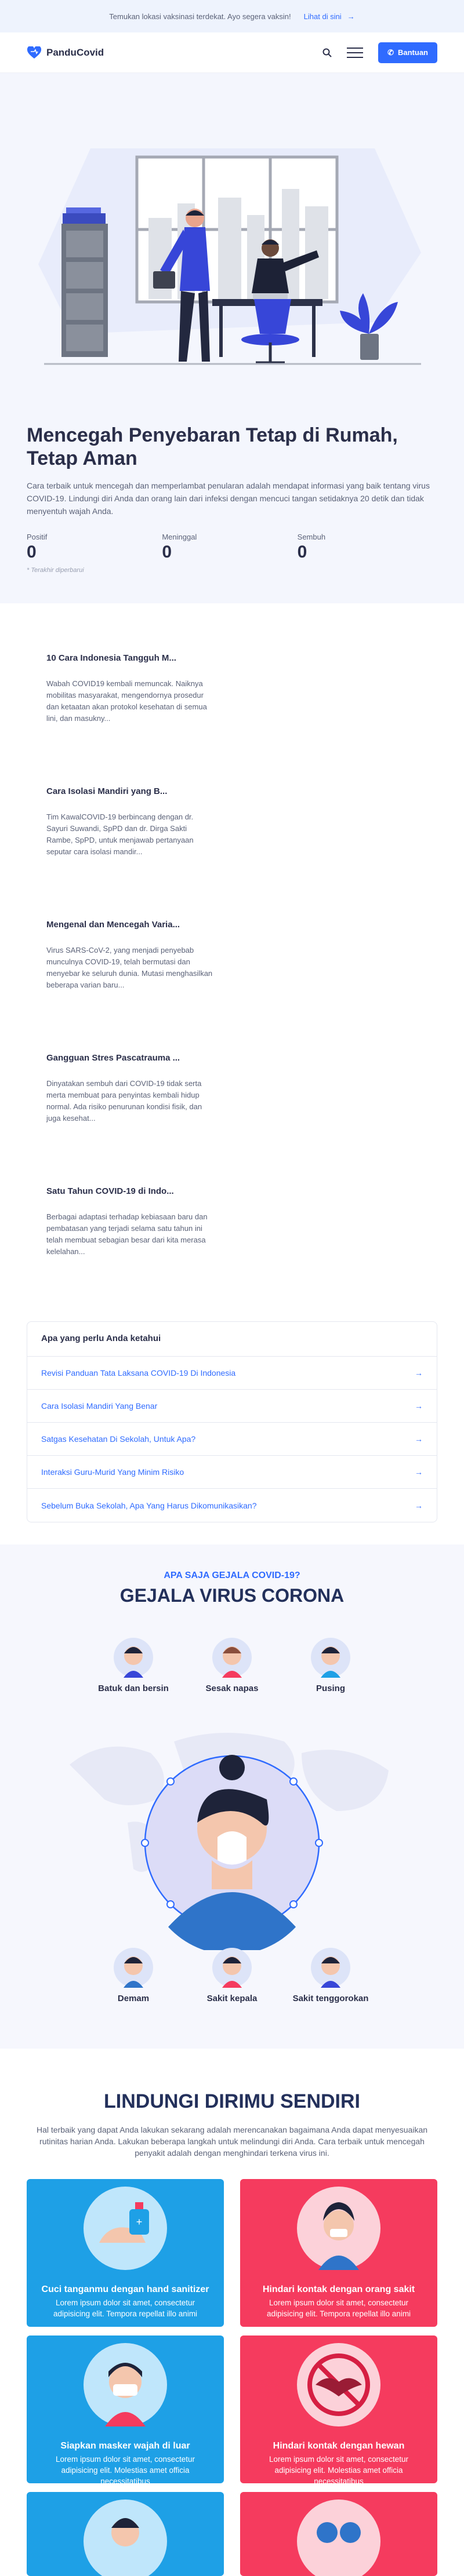 The image size is (464, 2576). Describe the element at coordinates (330, 1688) in the screenshot. I see `symptom-label: Pusing` at that location.